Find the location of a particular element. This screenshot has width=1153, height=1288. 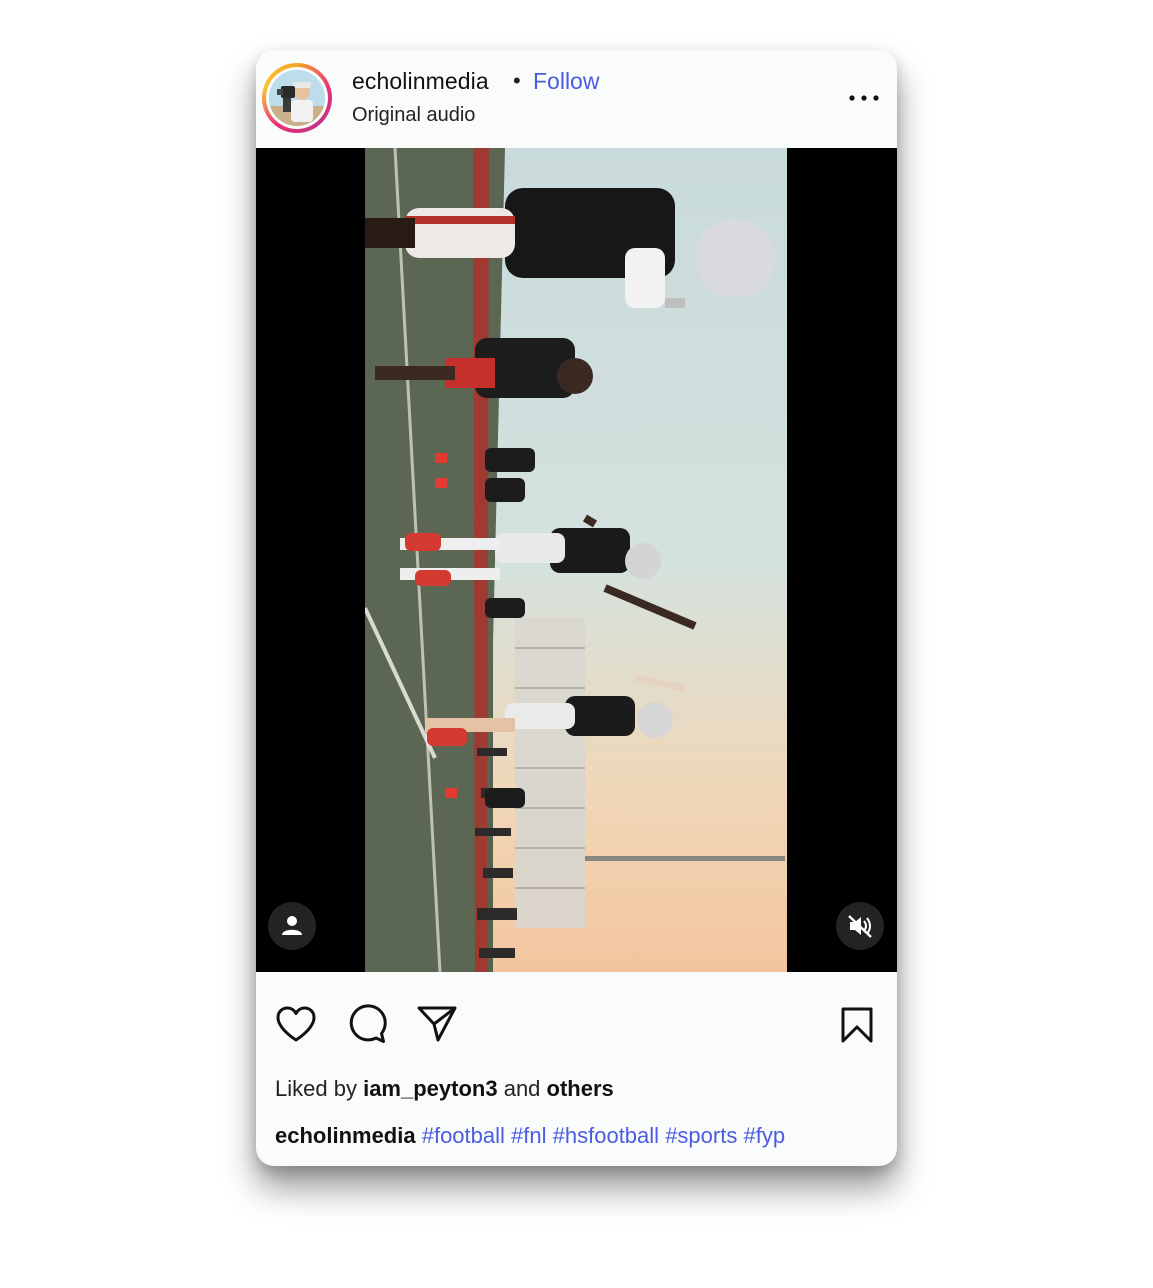

avatar is located at coordinates (297, 98).